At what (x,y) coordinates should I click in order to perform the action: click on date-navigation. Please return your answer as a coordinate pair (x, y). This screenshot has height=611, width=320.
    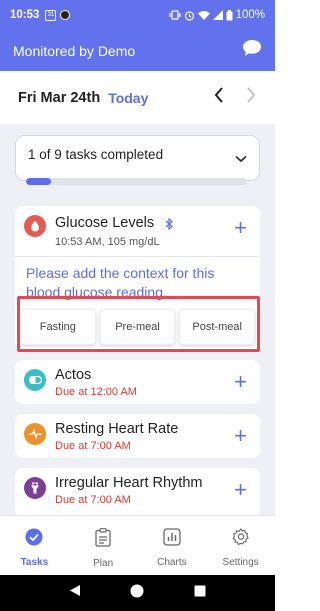
    Looking at the image, I should click on (235, 97).